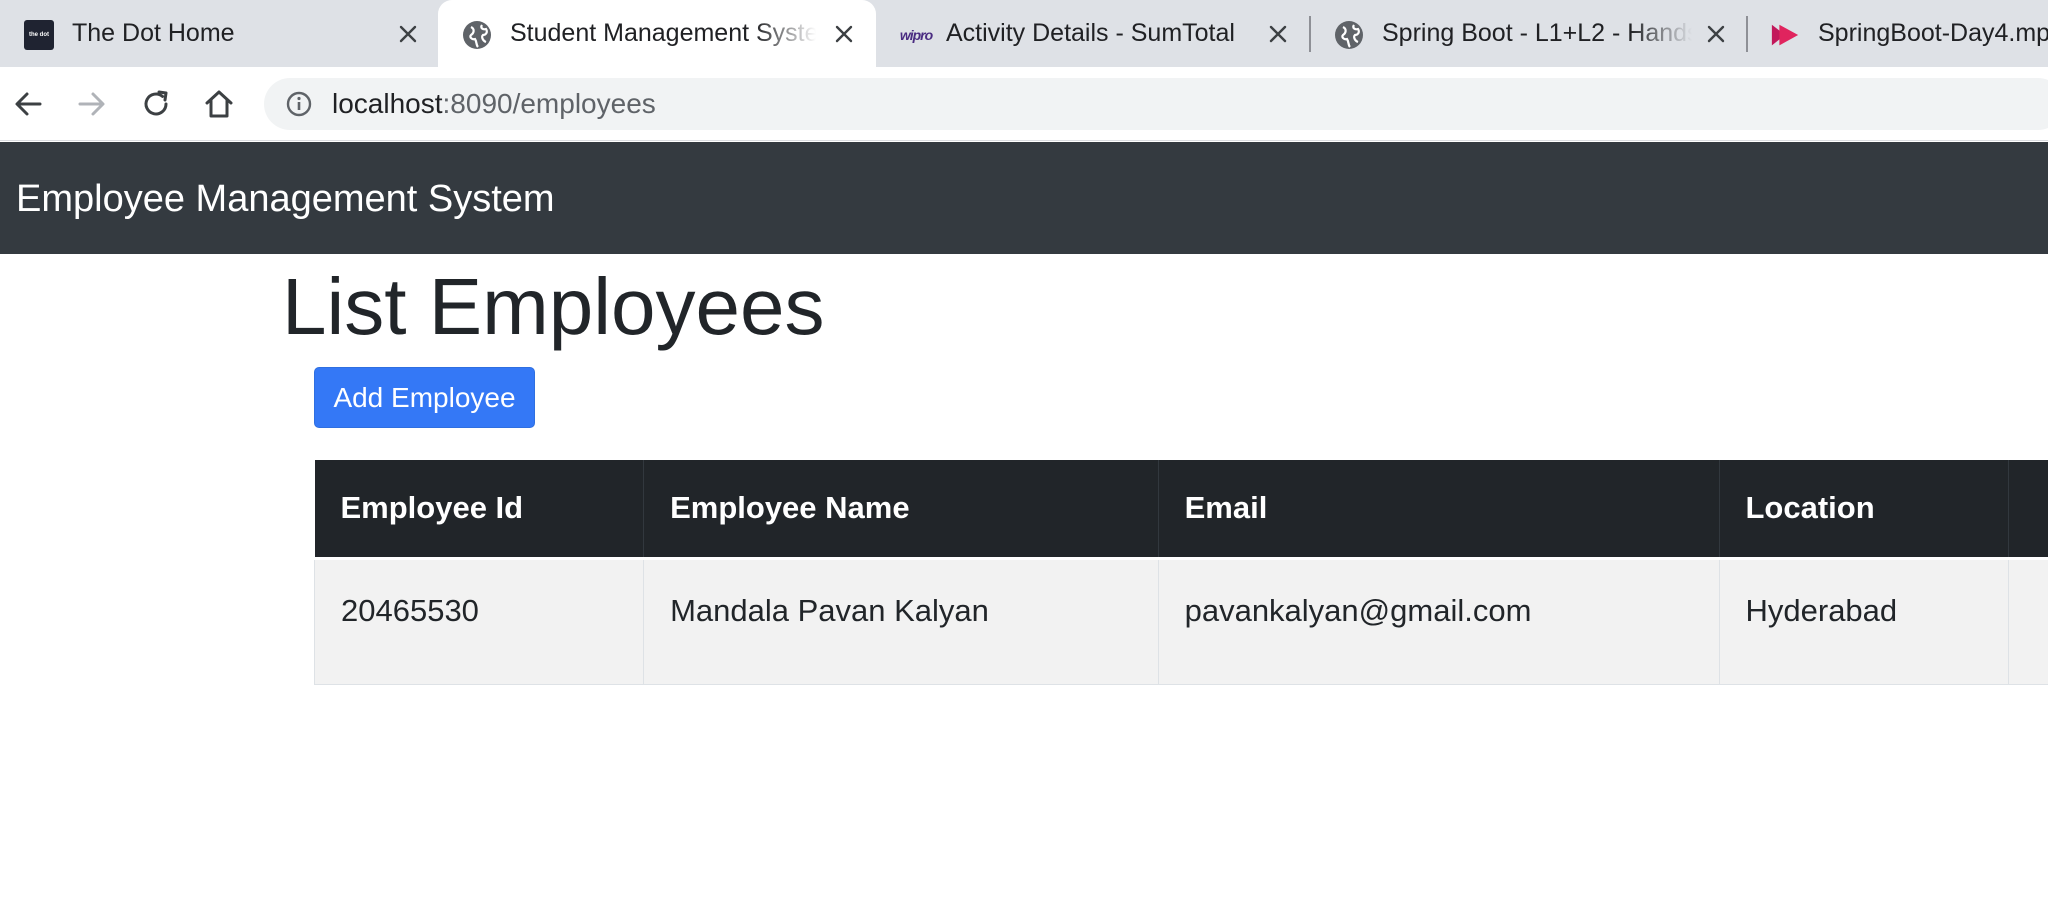  What do you see at coordinates (478, 621) in the screenshot?
I see `table-cell-employee-id: 20465530` at bounding box center [478, 621].